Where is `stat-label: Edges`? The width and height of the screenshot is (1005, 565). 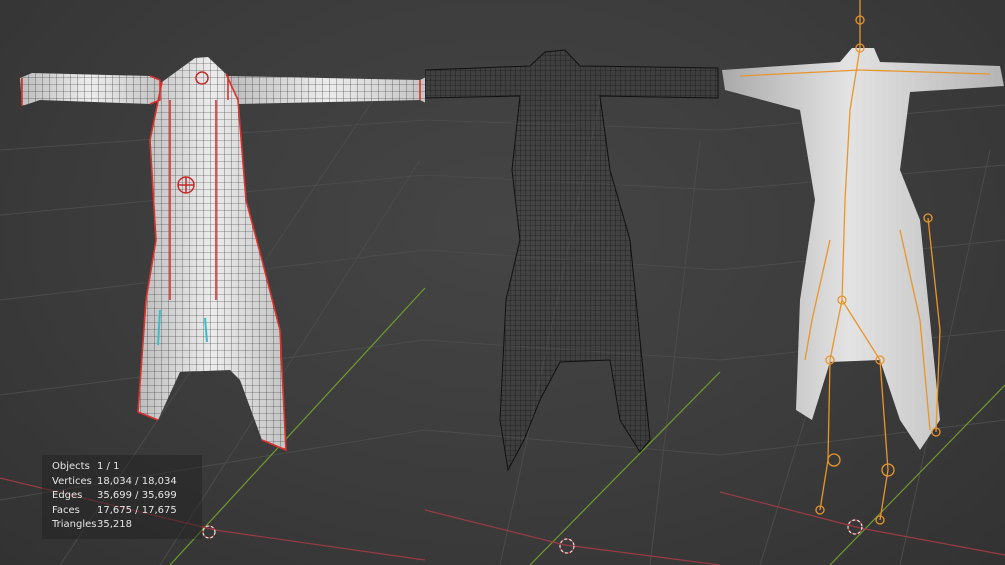
stat-label: Edges is located at coordinates (67, 496).